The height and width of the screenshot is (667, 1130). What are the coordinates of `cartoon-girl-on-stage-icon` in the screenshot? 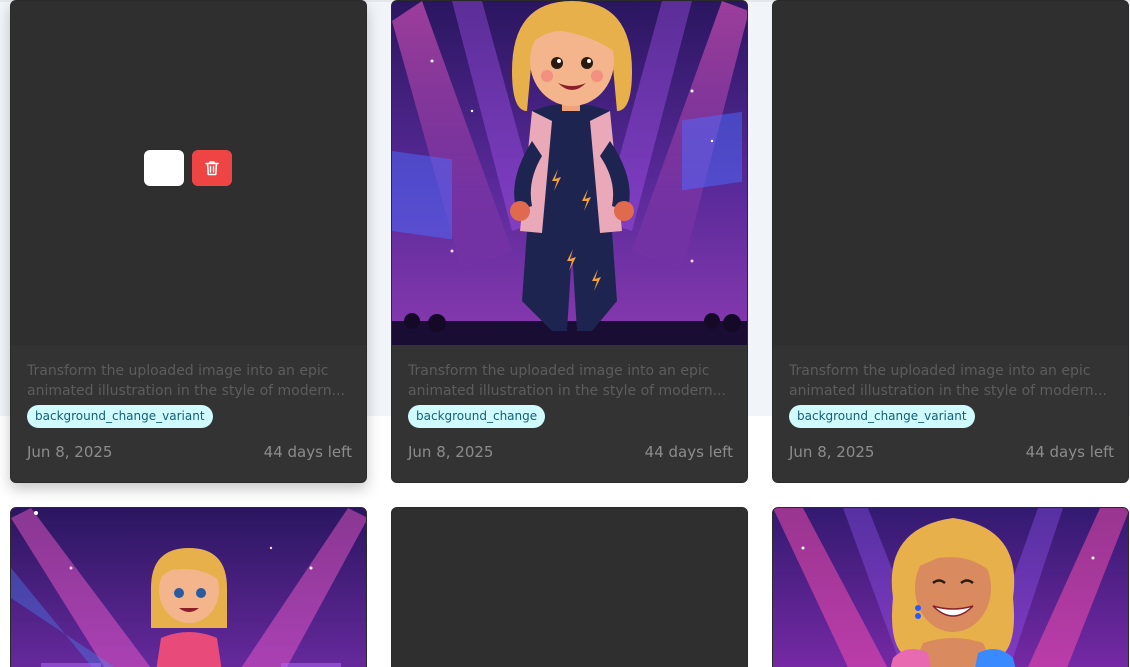 It's located at (188, 587).